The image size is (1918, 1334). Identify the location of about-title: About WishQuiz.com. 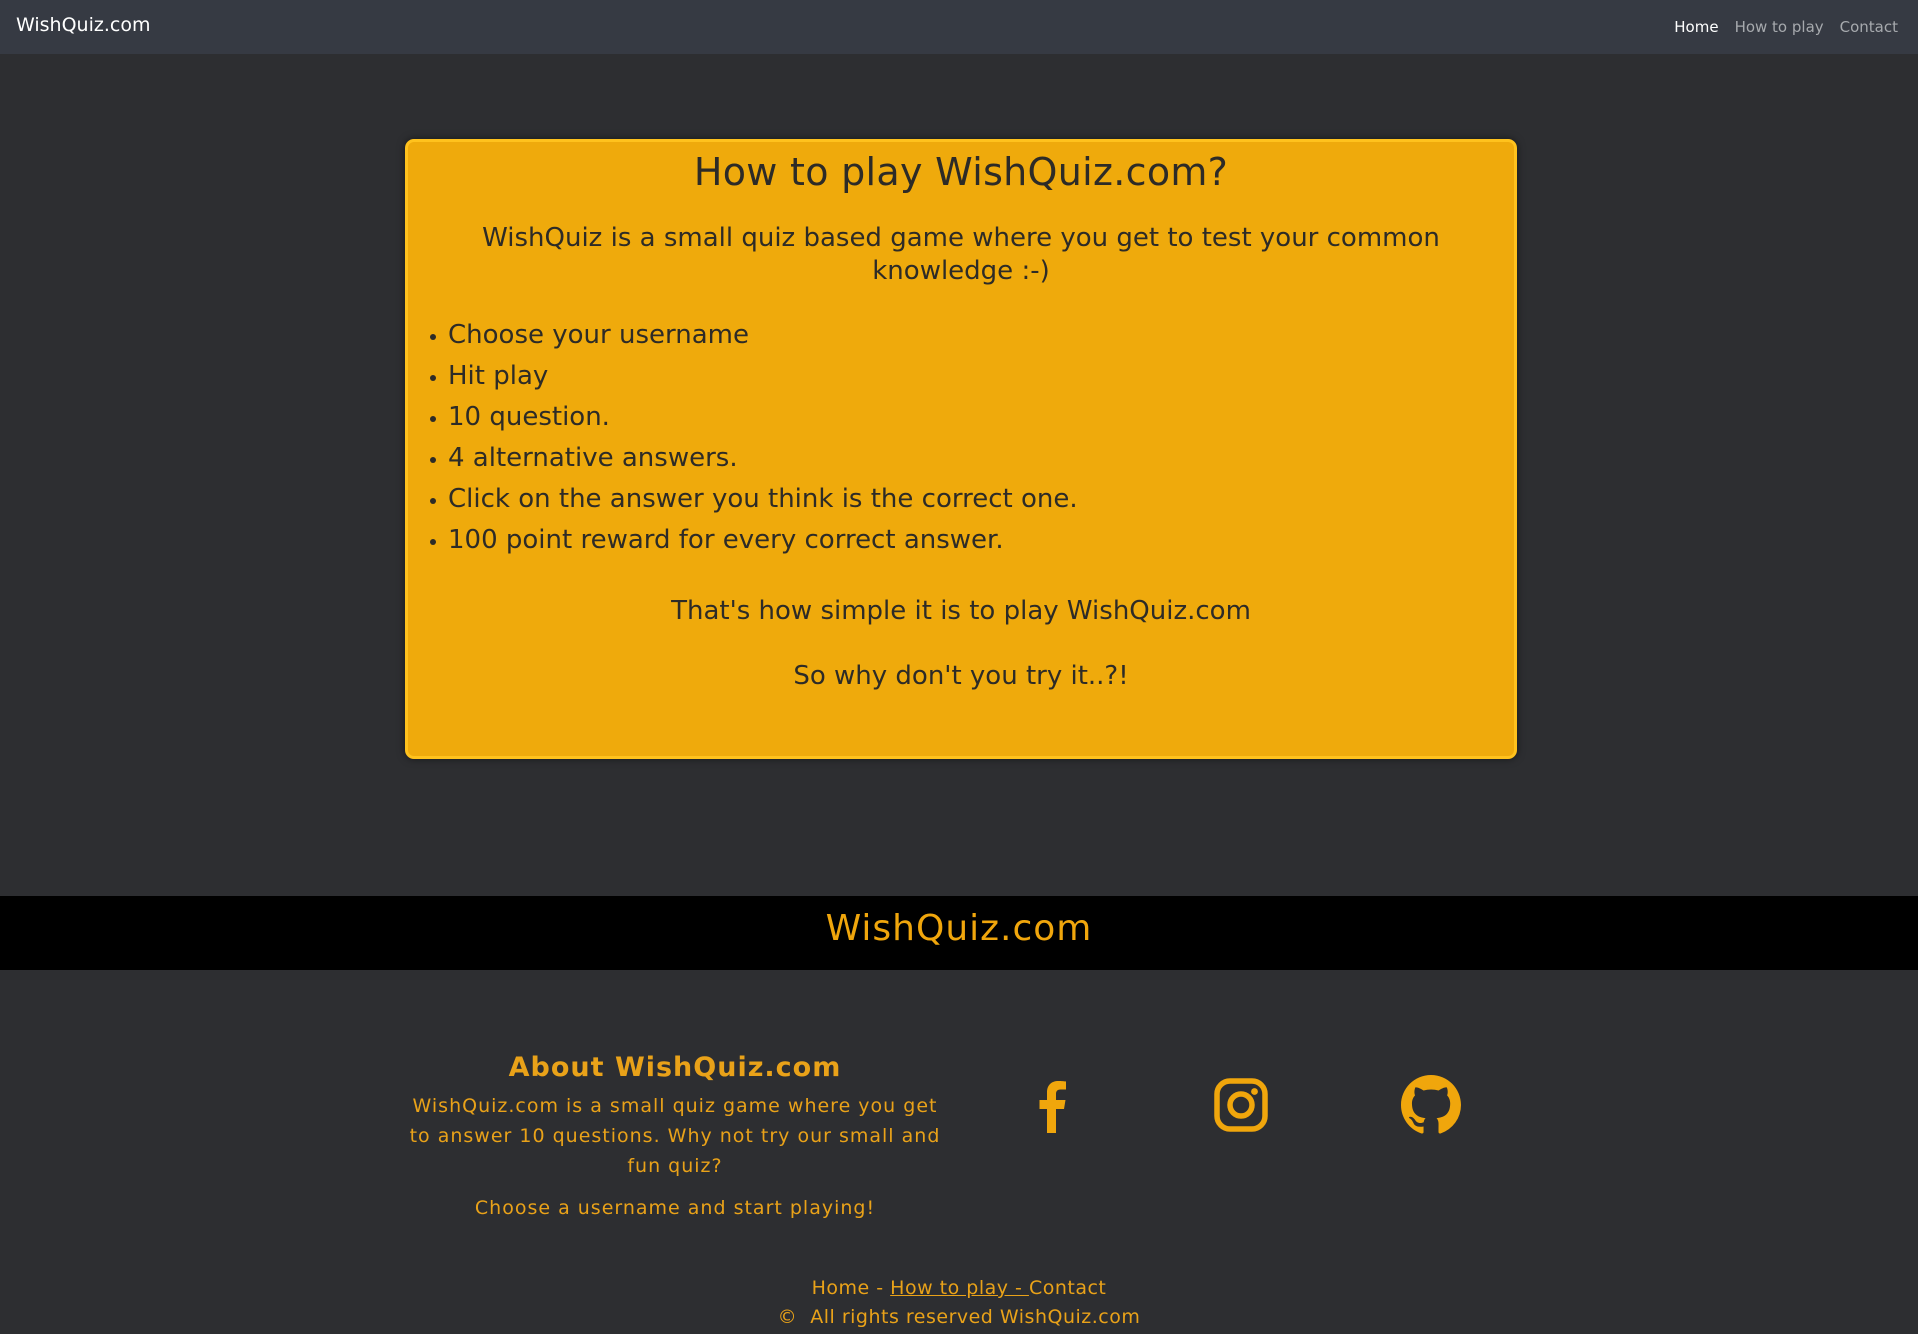
(675, 1067).